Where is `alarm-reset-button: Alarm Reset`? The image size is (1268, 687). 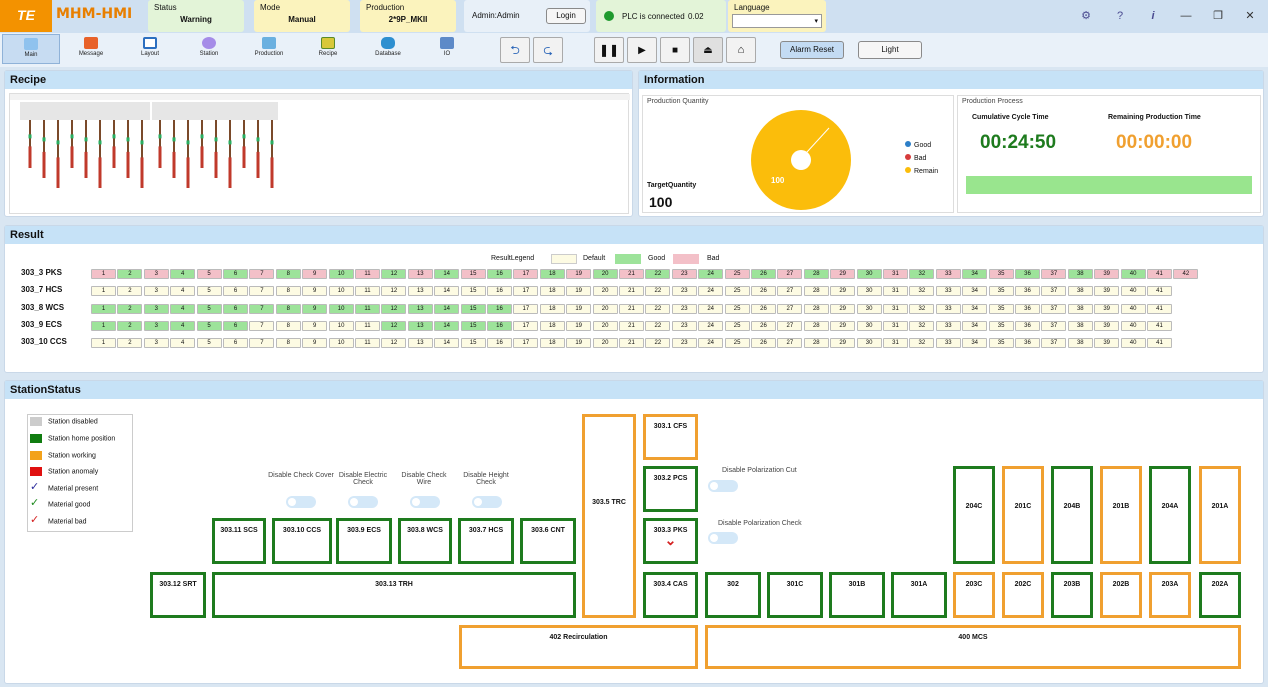
alarm-reset-button: Alarm Reset is located at coordinates (812, 50).